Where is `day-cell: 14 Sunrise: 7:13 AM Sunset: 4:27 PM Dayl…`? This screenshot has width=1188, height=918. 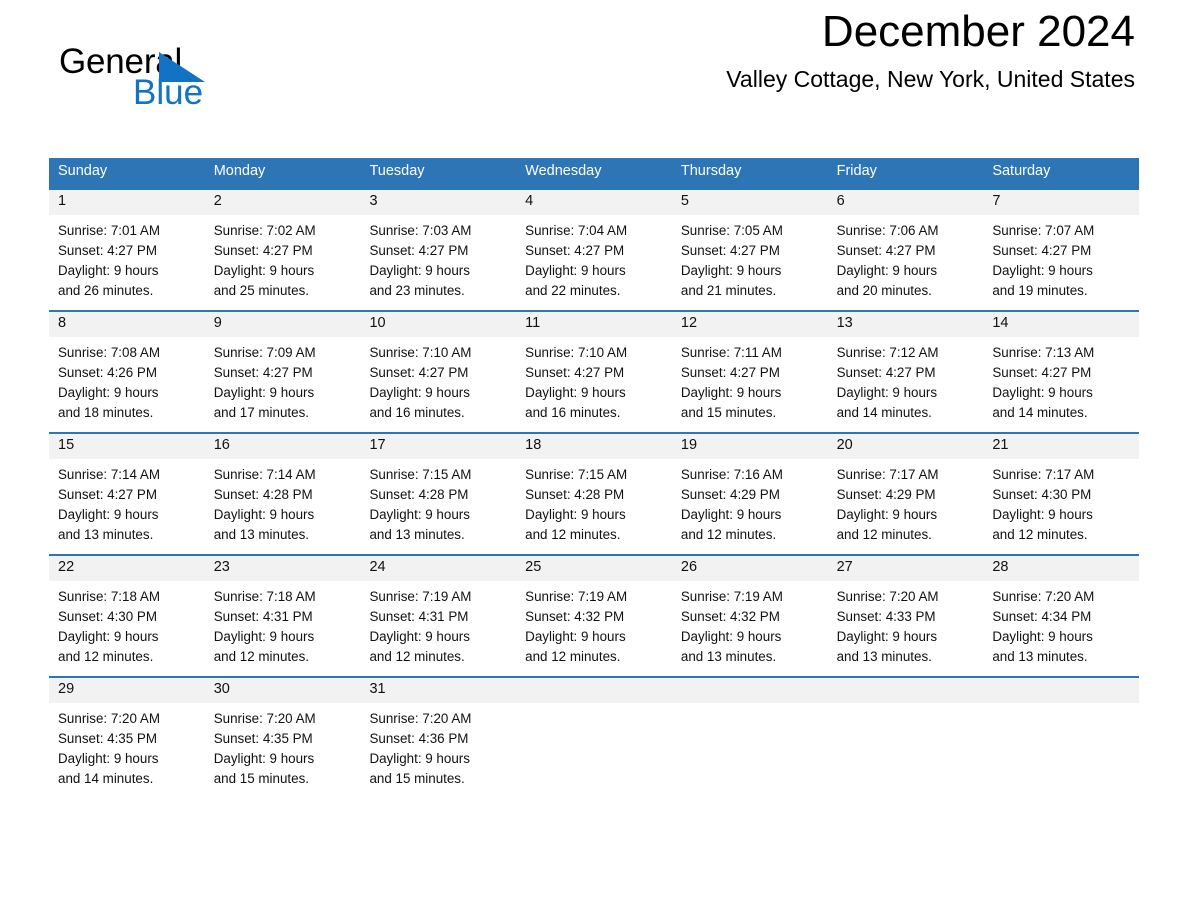
day-cell: 14 Sunrise: 7:13 AM Sunset: 4:27 PM Dayl… is located at coordinates (1061, 367).